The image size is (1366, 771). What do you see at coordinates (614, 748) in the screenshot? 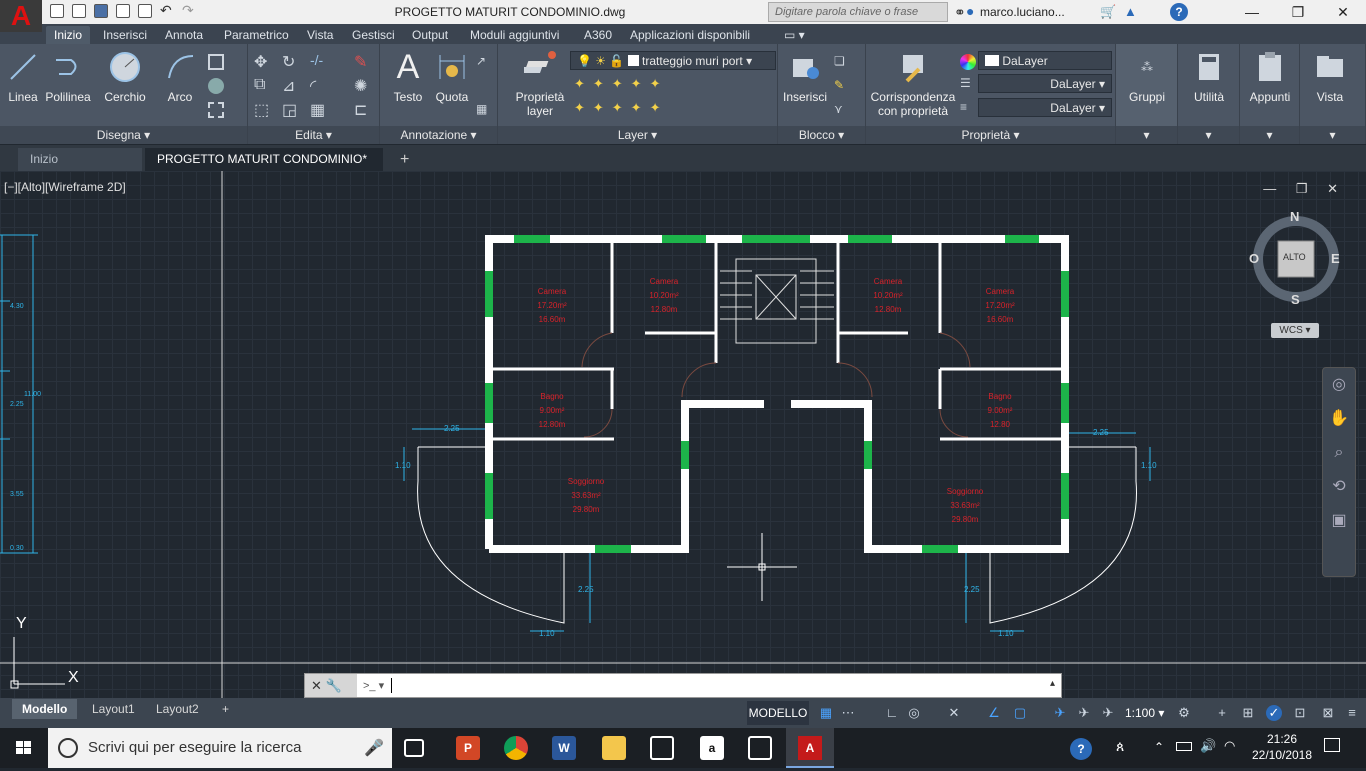
I see `file-explorer-icon` at bounding box center [614, 748].